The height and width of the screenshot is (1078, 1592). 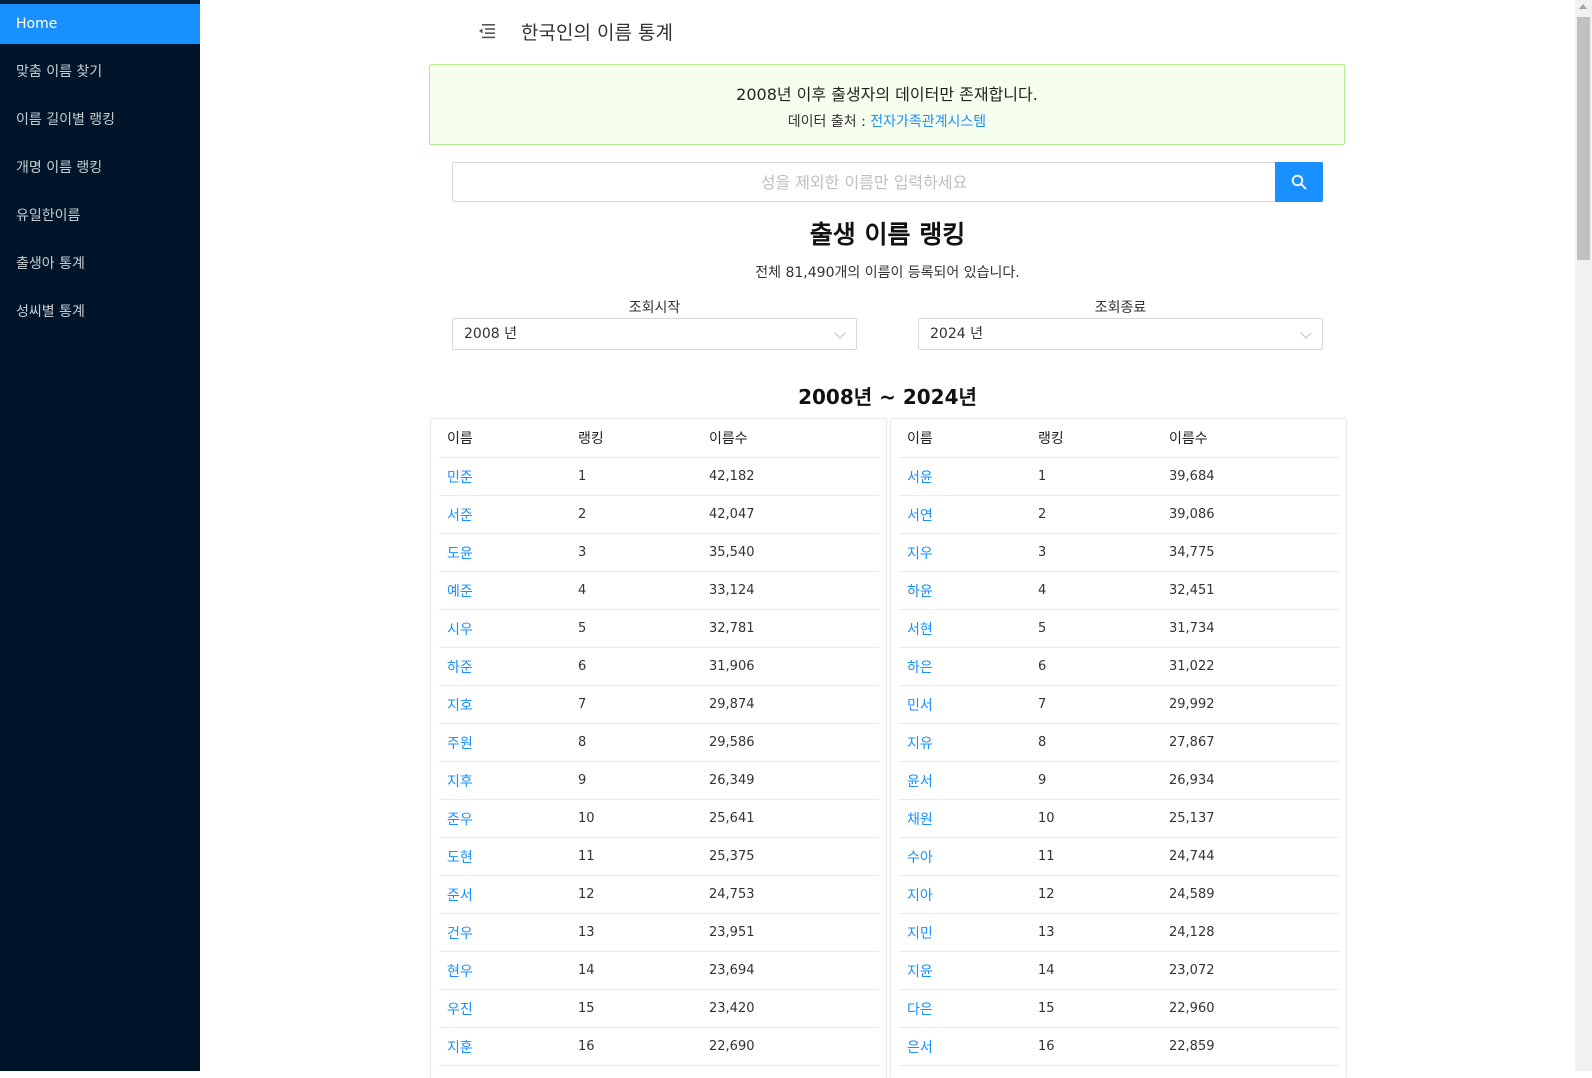 I want to click on name-cell: 민서, so click(x=964, y=704).